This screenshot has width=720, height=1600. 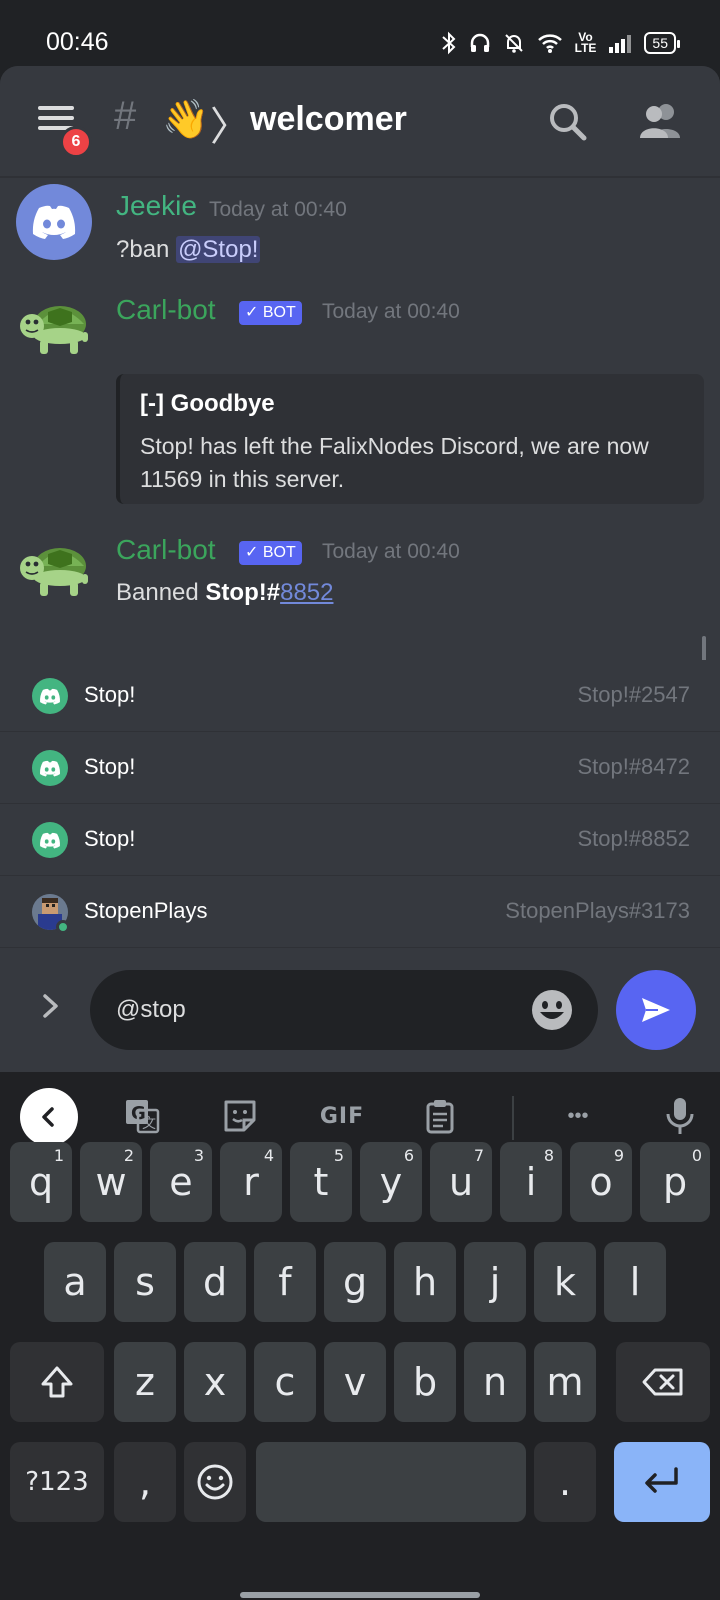 I want to click on members-icon, so click(x=660, y=122).